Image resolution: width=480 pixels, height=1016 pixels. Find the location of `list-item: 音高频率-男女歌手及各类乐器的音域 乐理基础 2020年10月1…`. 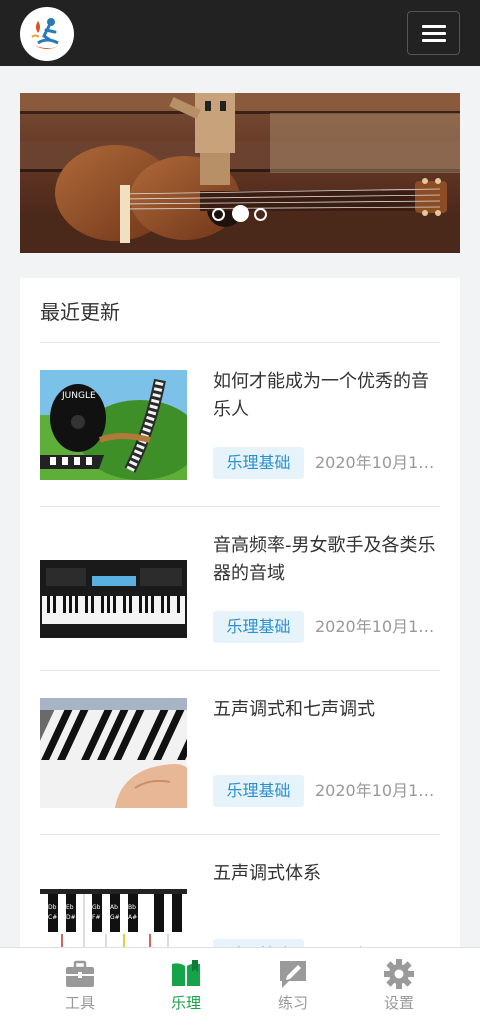

list-item: 音高频率-男女歌手及各类乐器的音域 乐理基础 2020年10月1… is located at coordinates (240, 589).